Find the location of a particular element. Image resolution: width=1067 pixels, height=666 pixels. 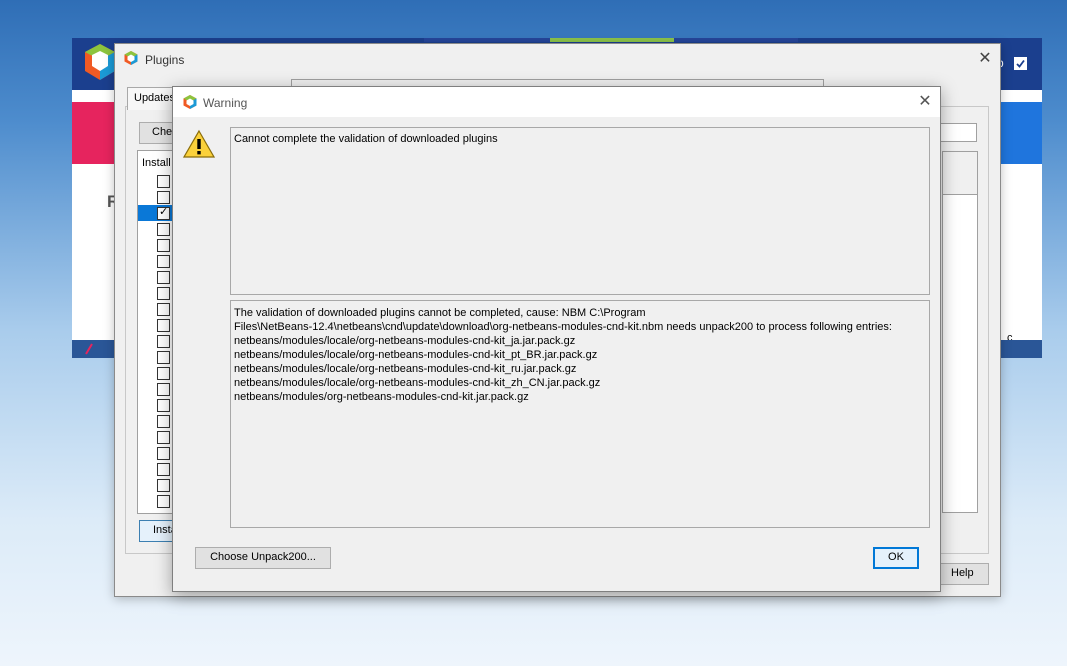

table-header-install: Install is located at coordinates (156, 162).